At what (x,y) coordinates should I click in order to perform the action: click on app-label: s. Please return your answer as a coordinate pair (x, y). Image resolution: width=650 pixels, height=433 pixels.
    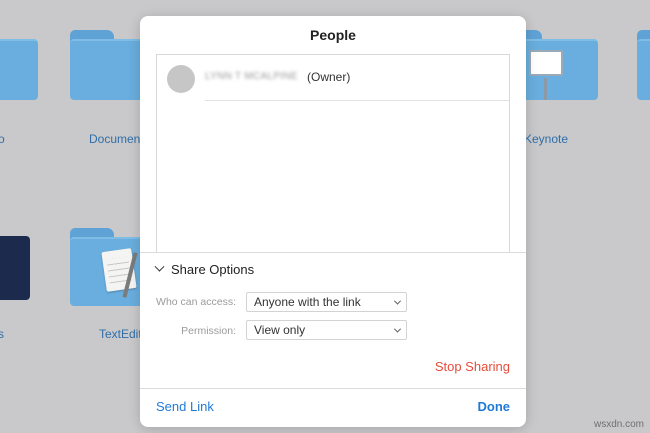
    Looking at the image, I should click on (2, 334).